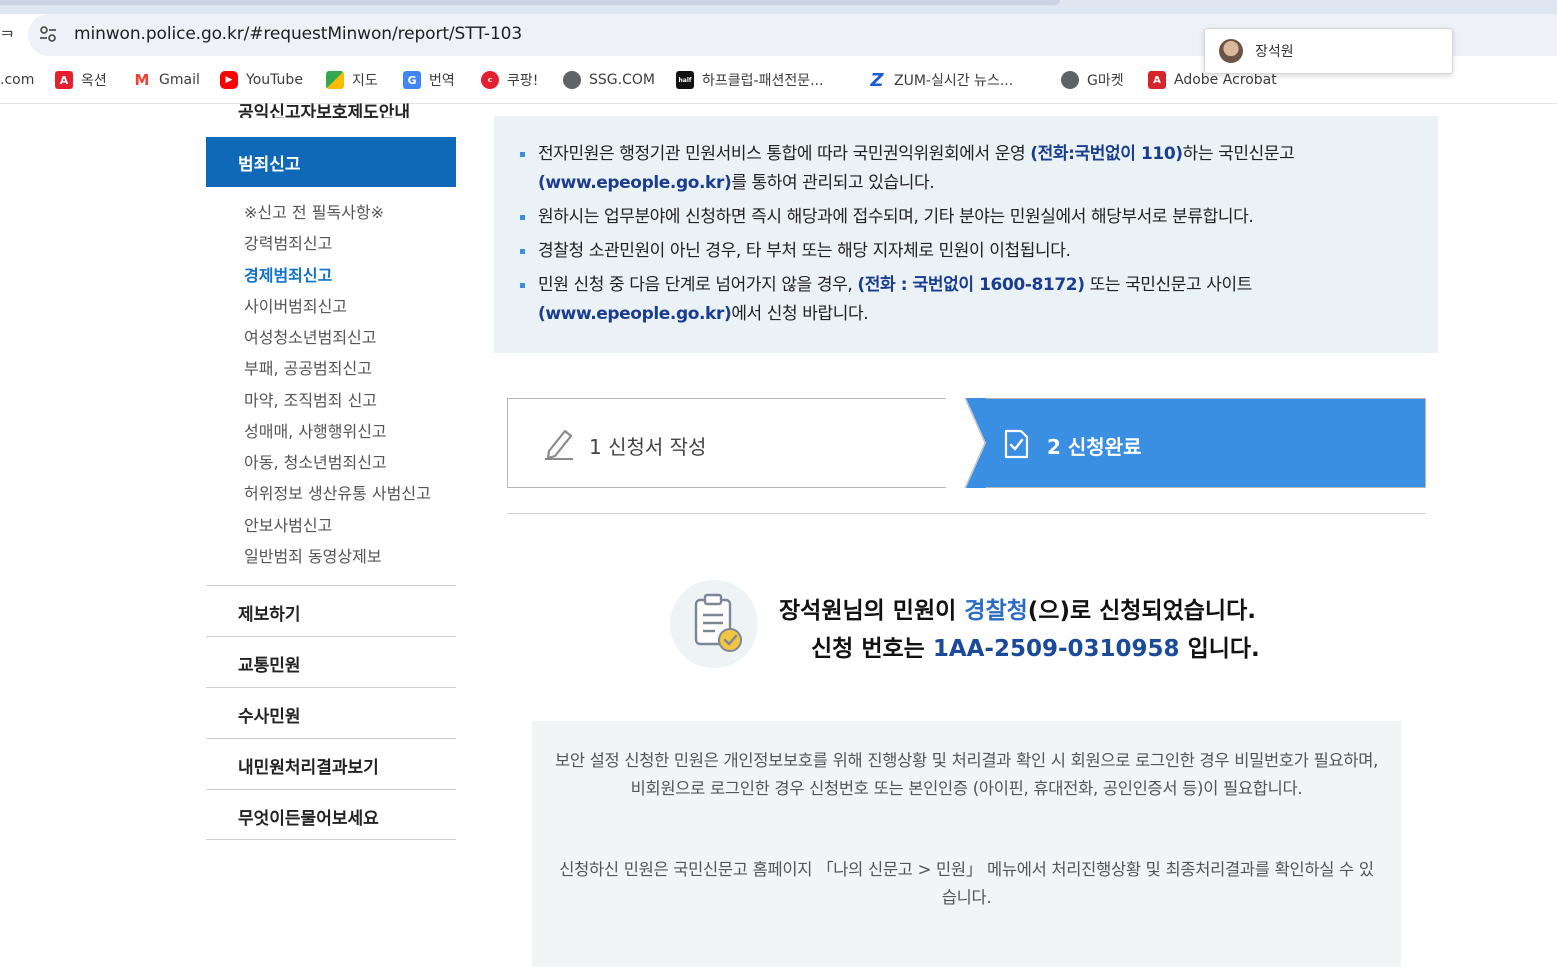  What do you see at coordinates (48, 34) in the screenshot?
I see `site-info-icon` at bounding box center [48, 34].